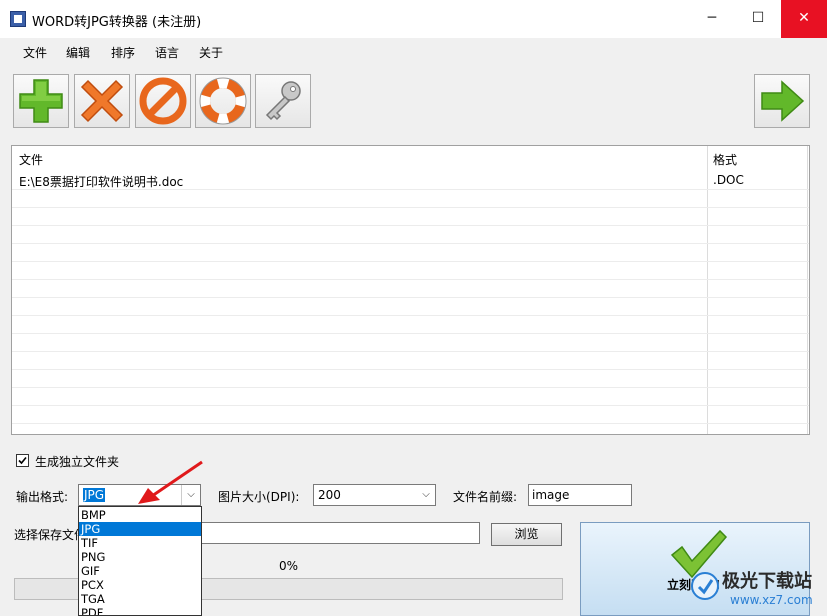 The height and width of the screenshot is (616, 827). Describe the element at coordinates (167, 52) in the screenshot. I see `menu-language: 语言` at that location.